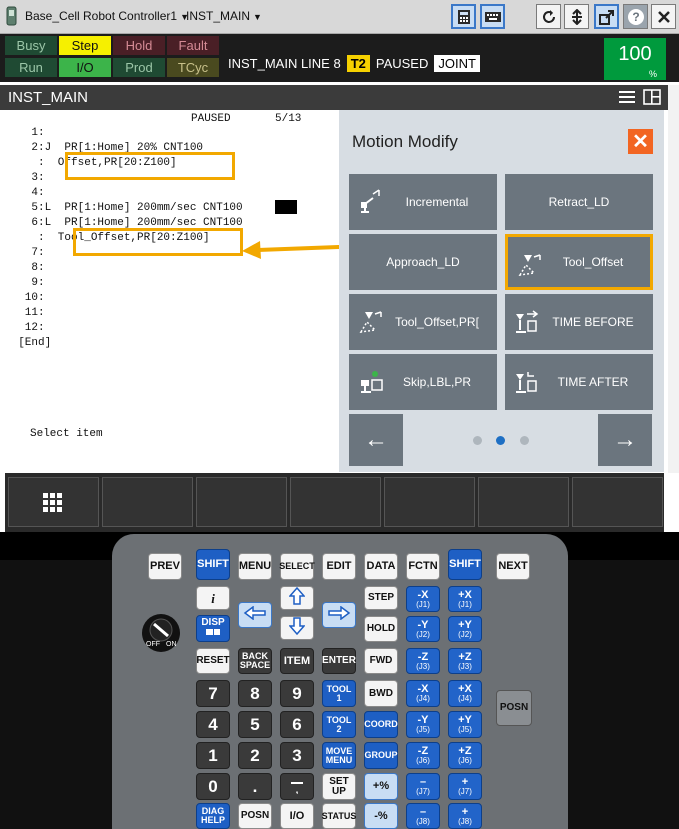 The image size is (679, 829). Describe the element at coordinates (423, 262) in the screenshot. I see `approach-ld-button: Approach_LD` at that location.